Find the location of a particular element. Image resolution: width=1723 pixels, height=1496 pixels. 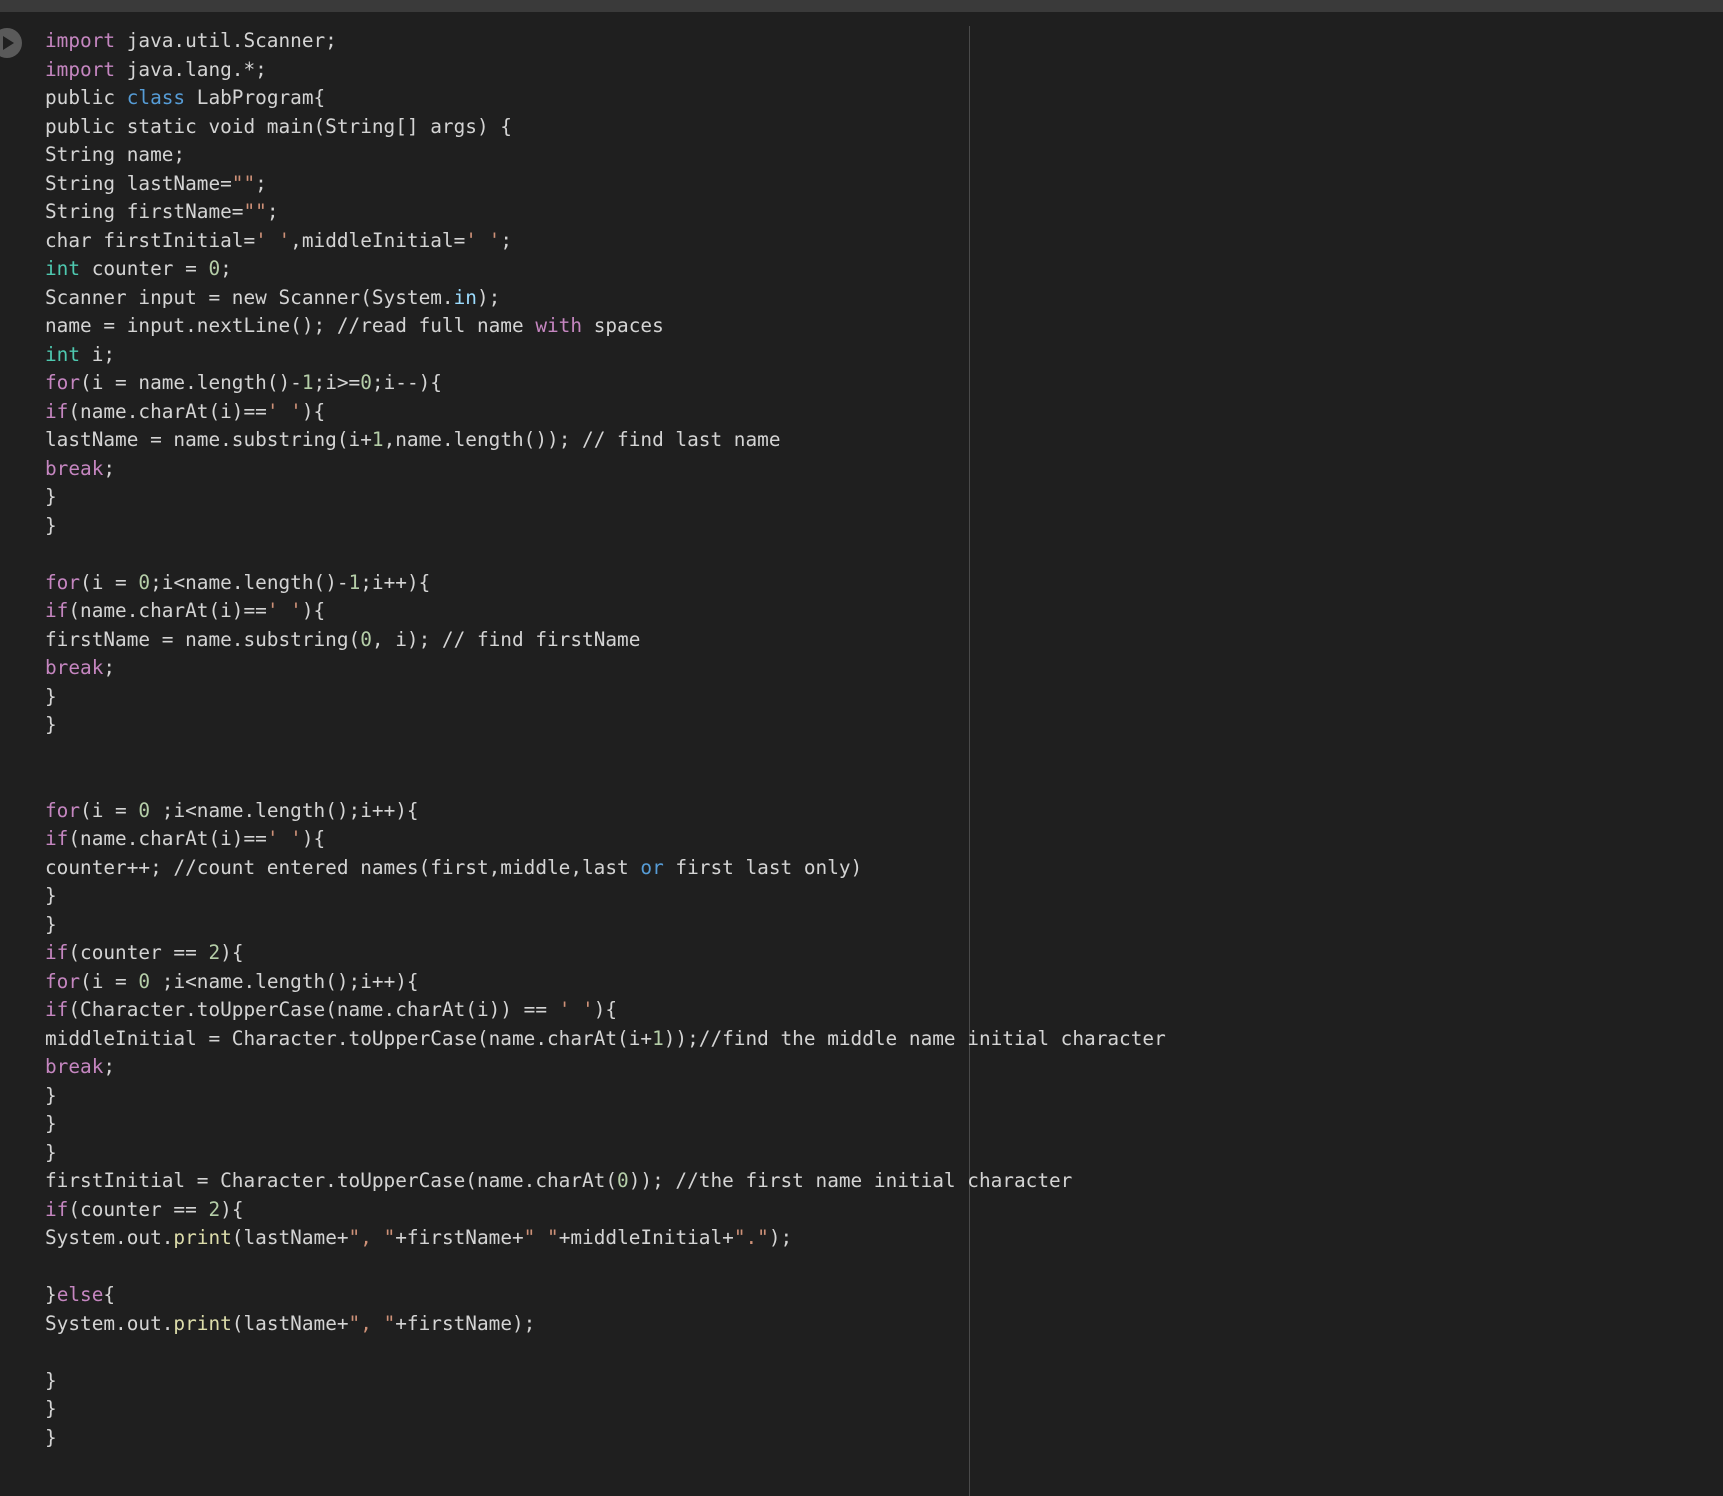

code-token: (name.charAt(i)== is located at coordinates (167, 838).